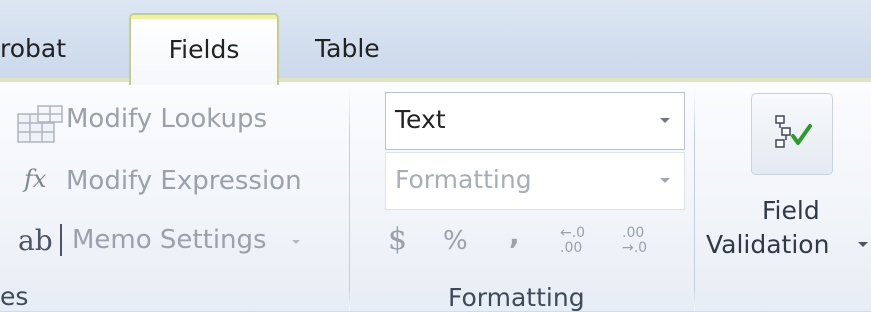 Image resolution: width=871 pixels, height=312 pixels. What do you see at coordinates (420, 119) in the screenshot?
I see `data-type-value: Text` at bounding box center [420, 119].